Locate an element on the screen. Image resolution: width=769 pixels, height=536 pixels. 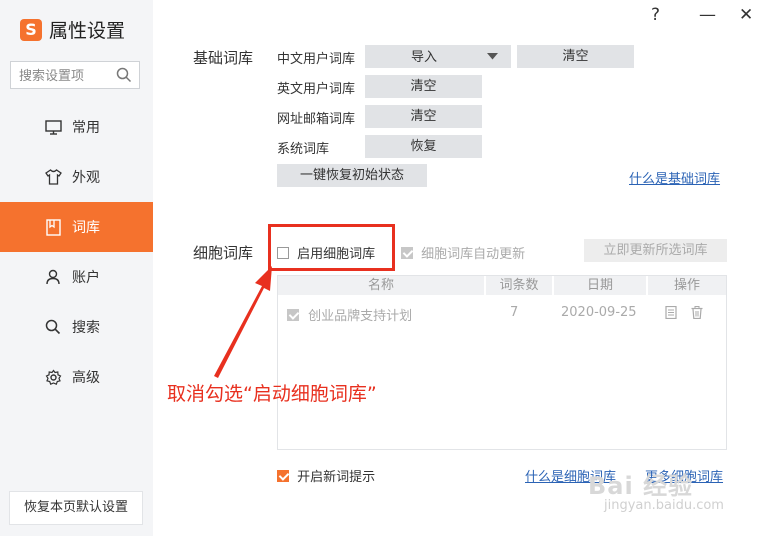
annotation-text: 取消勾选“启动细胞词库” is located at coordinates (272, 394).